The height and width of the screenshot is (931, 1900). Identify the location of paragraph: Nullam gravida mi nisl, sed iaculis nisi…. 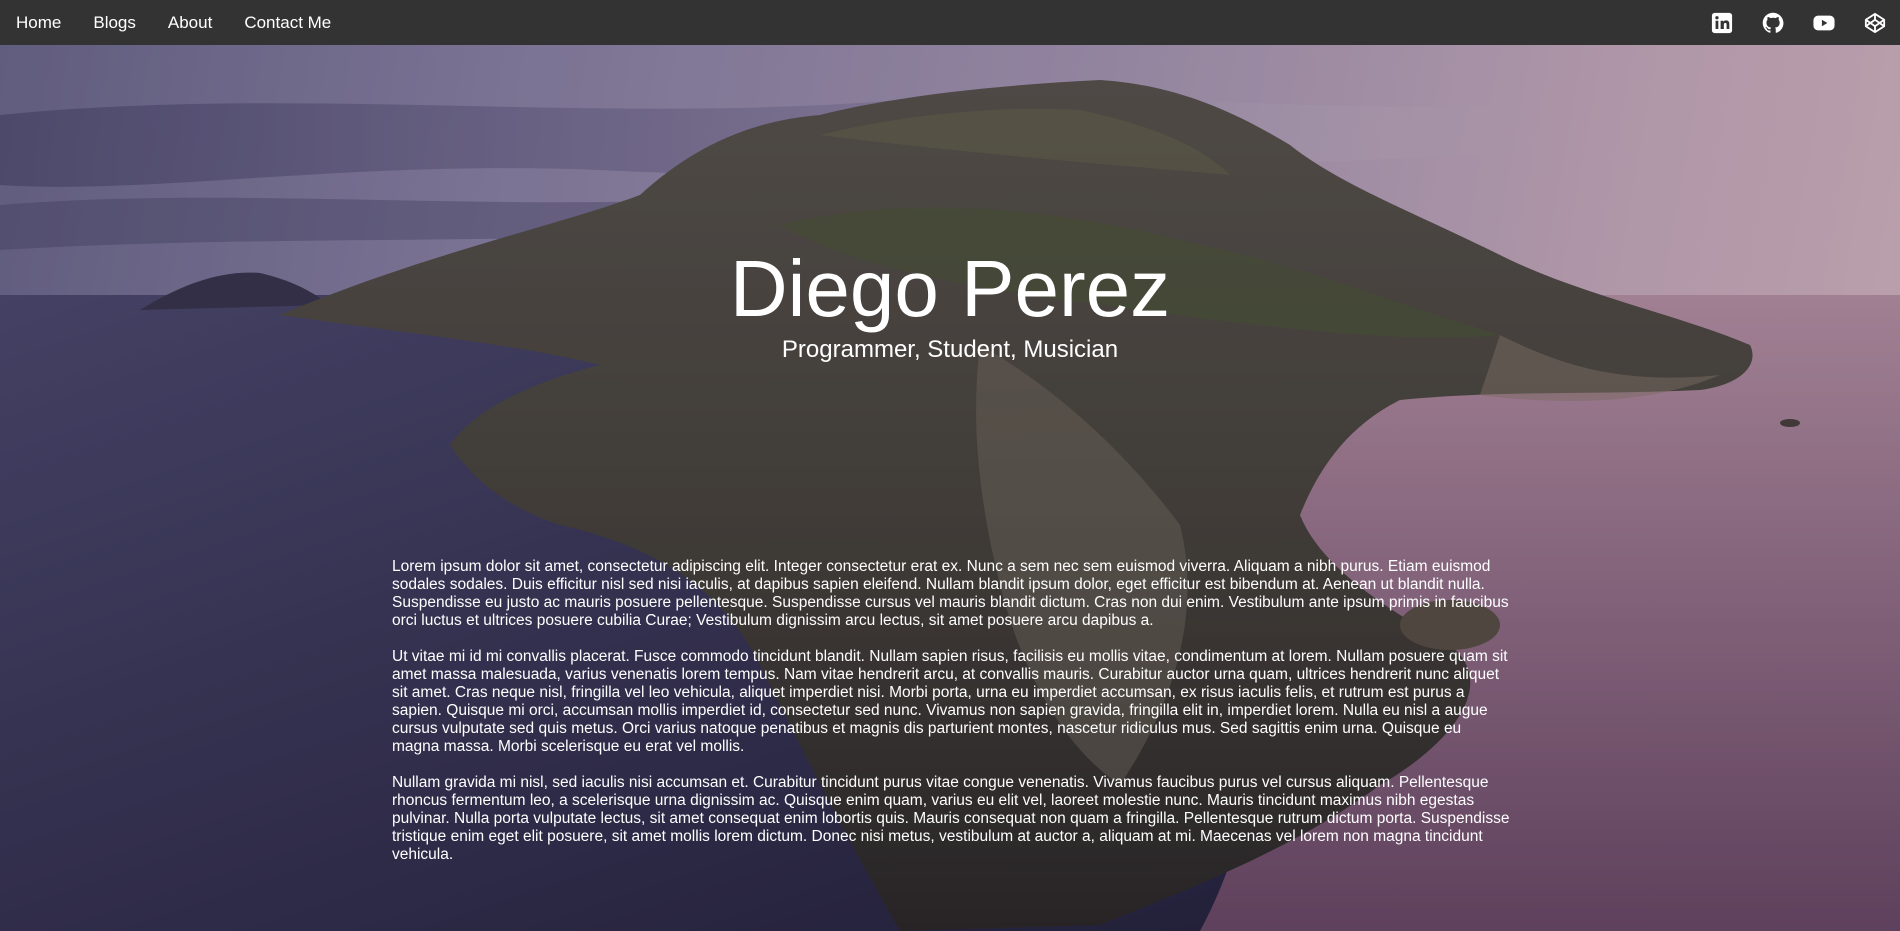
(951, 818).